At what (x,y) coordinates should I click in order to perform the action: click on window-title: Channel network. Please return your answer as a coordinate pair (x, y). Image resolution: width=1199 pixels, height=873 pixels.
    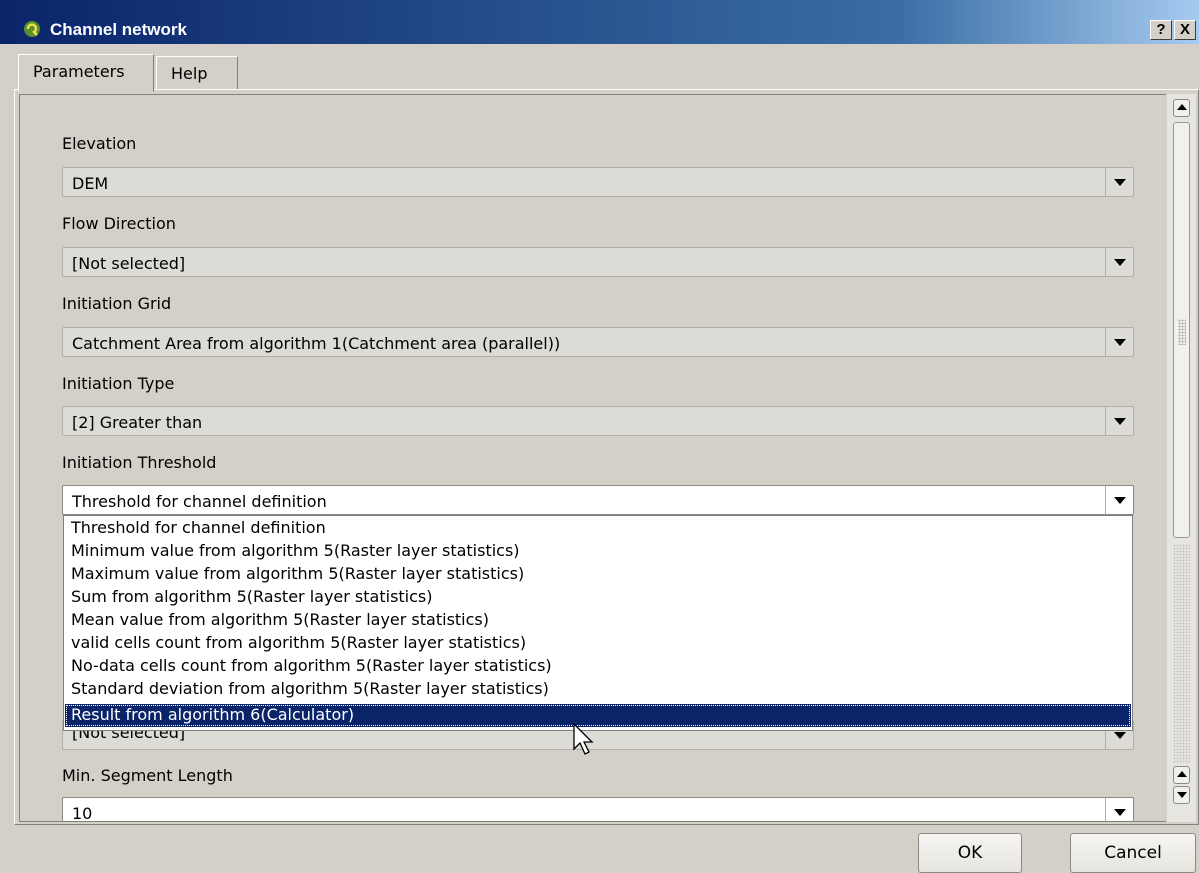
    Looking at the image, I should click on (118, 29).